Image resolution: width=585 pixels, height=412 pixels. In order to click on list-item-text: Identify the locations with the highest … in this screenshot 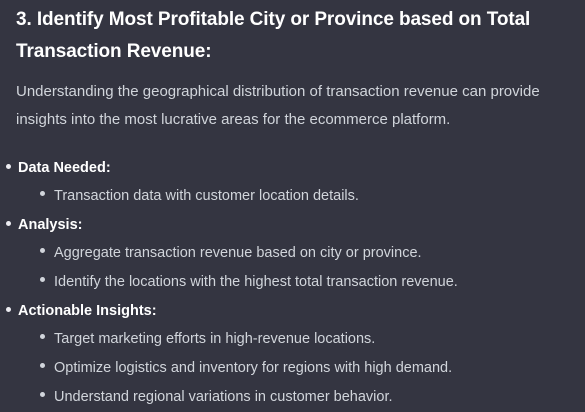, I will do `click(256, 282)`.